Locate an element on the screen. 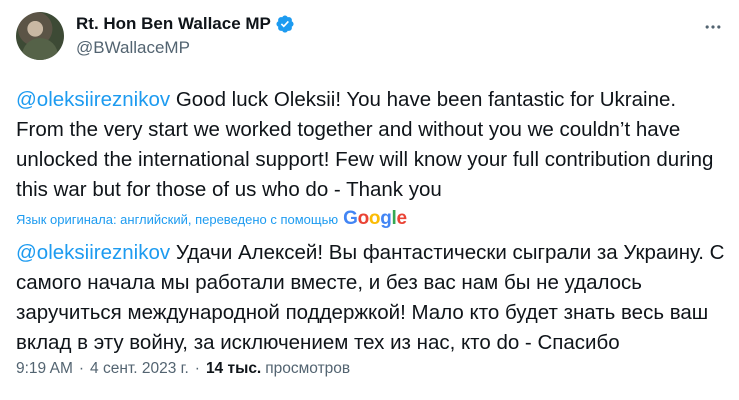 The image size is (739, 400). author-name-row: Rt. Hon Ben Wallace MP is located at coordinates (185, 24).